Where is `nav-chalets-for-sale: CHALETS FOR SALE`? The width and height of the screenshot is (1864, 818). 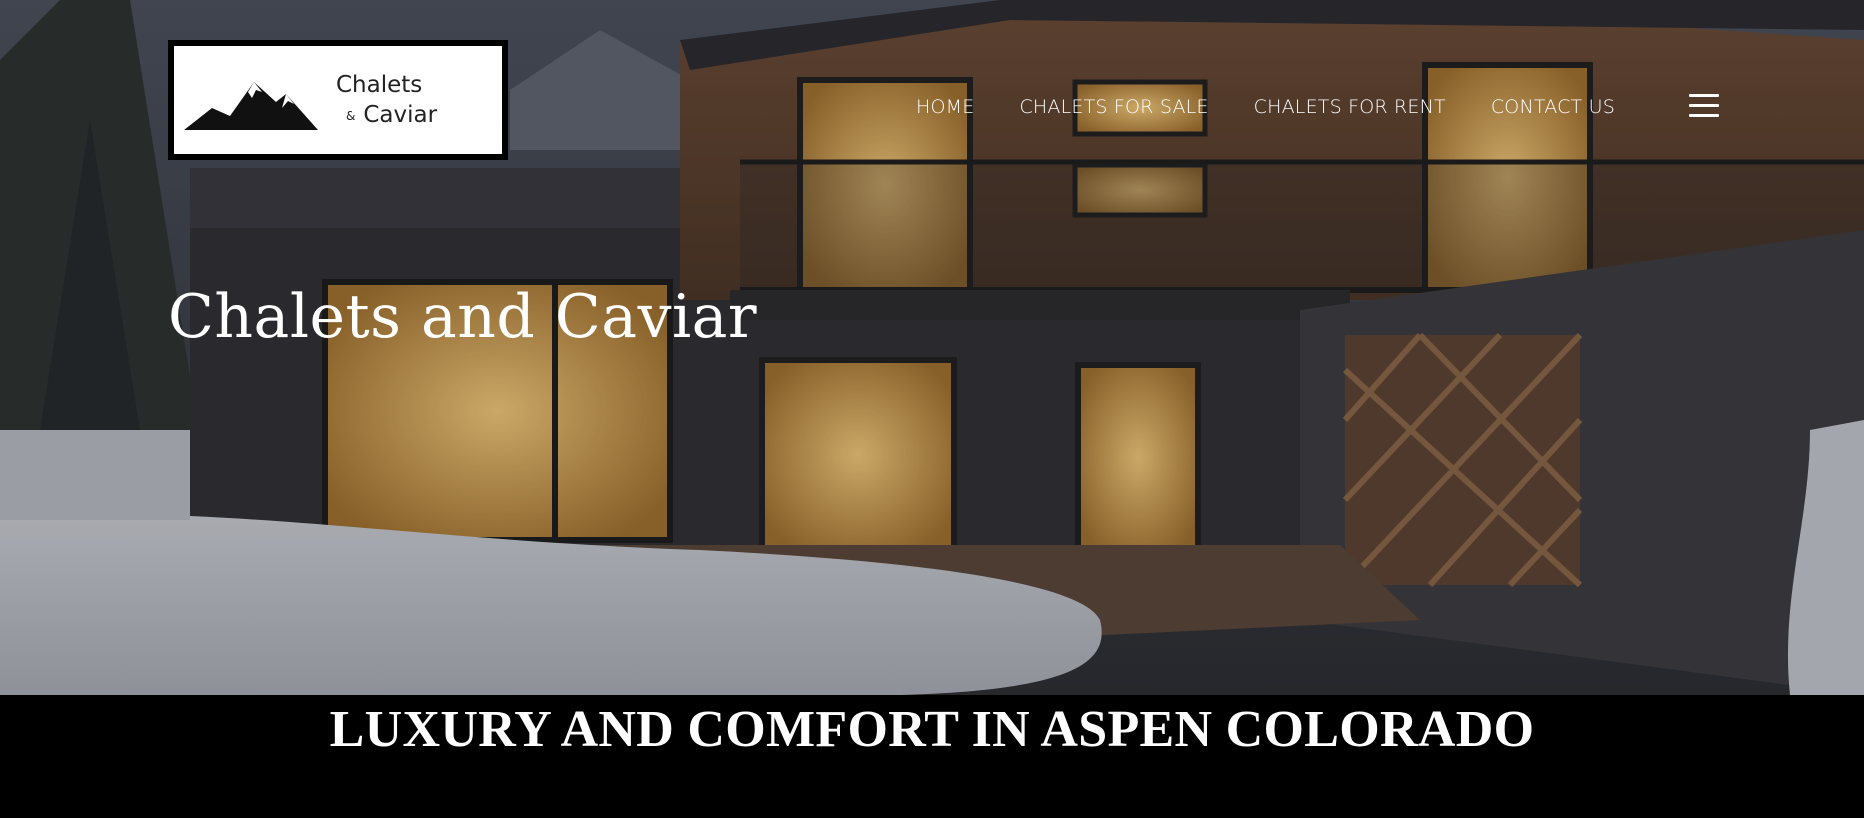
nav-chalets-for-sale: CHALETS FOR SALE is located at coordinates (1113, 107).